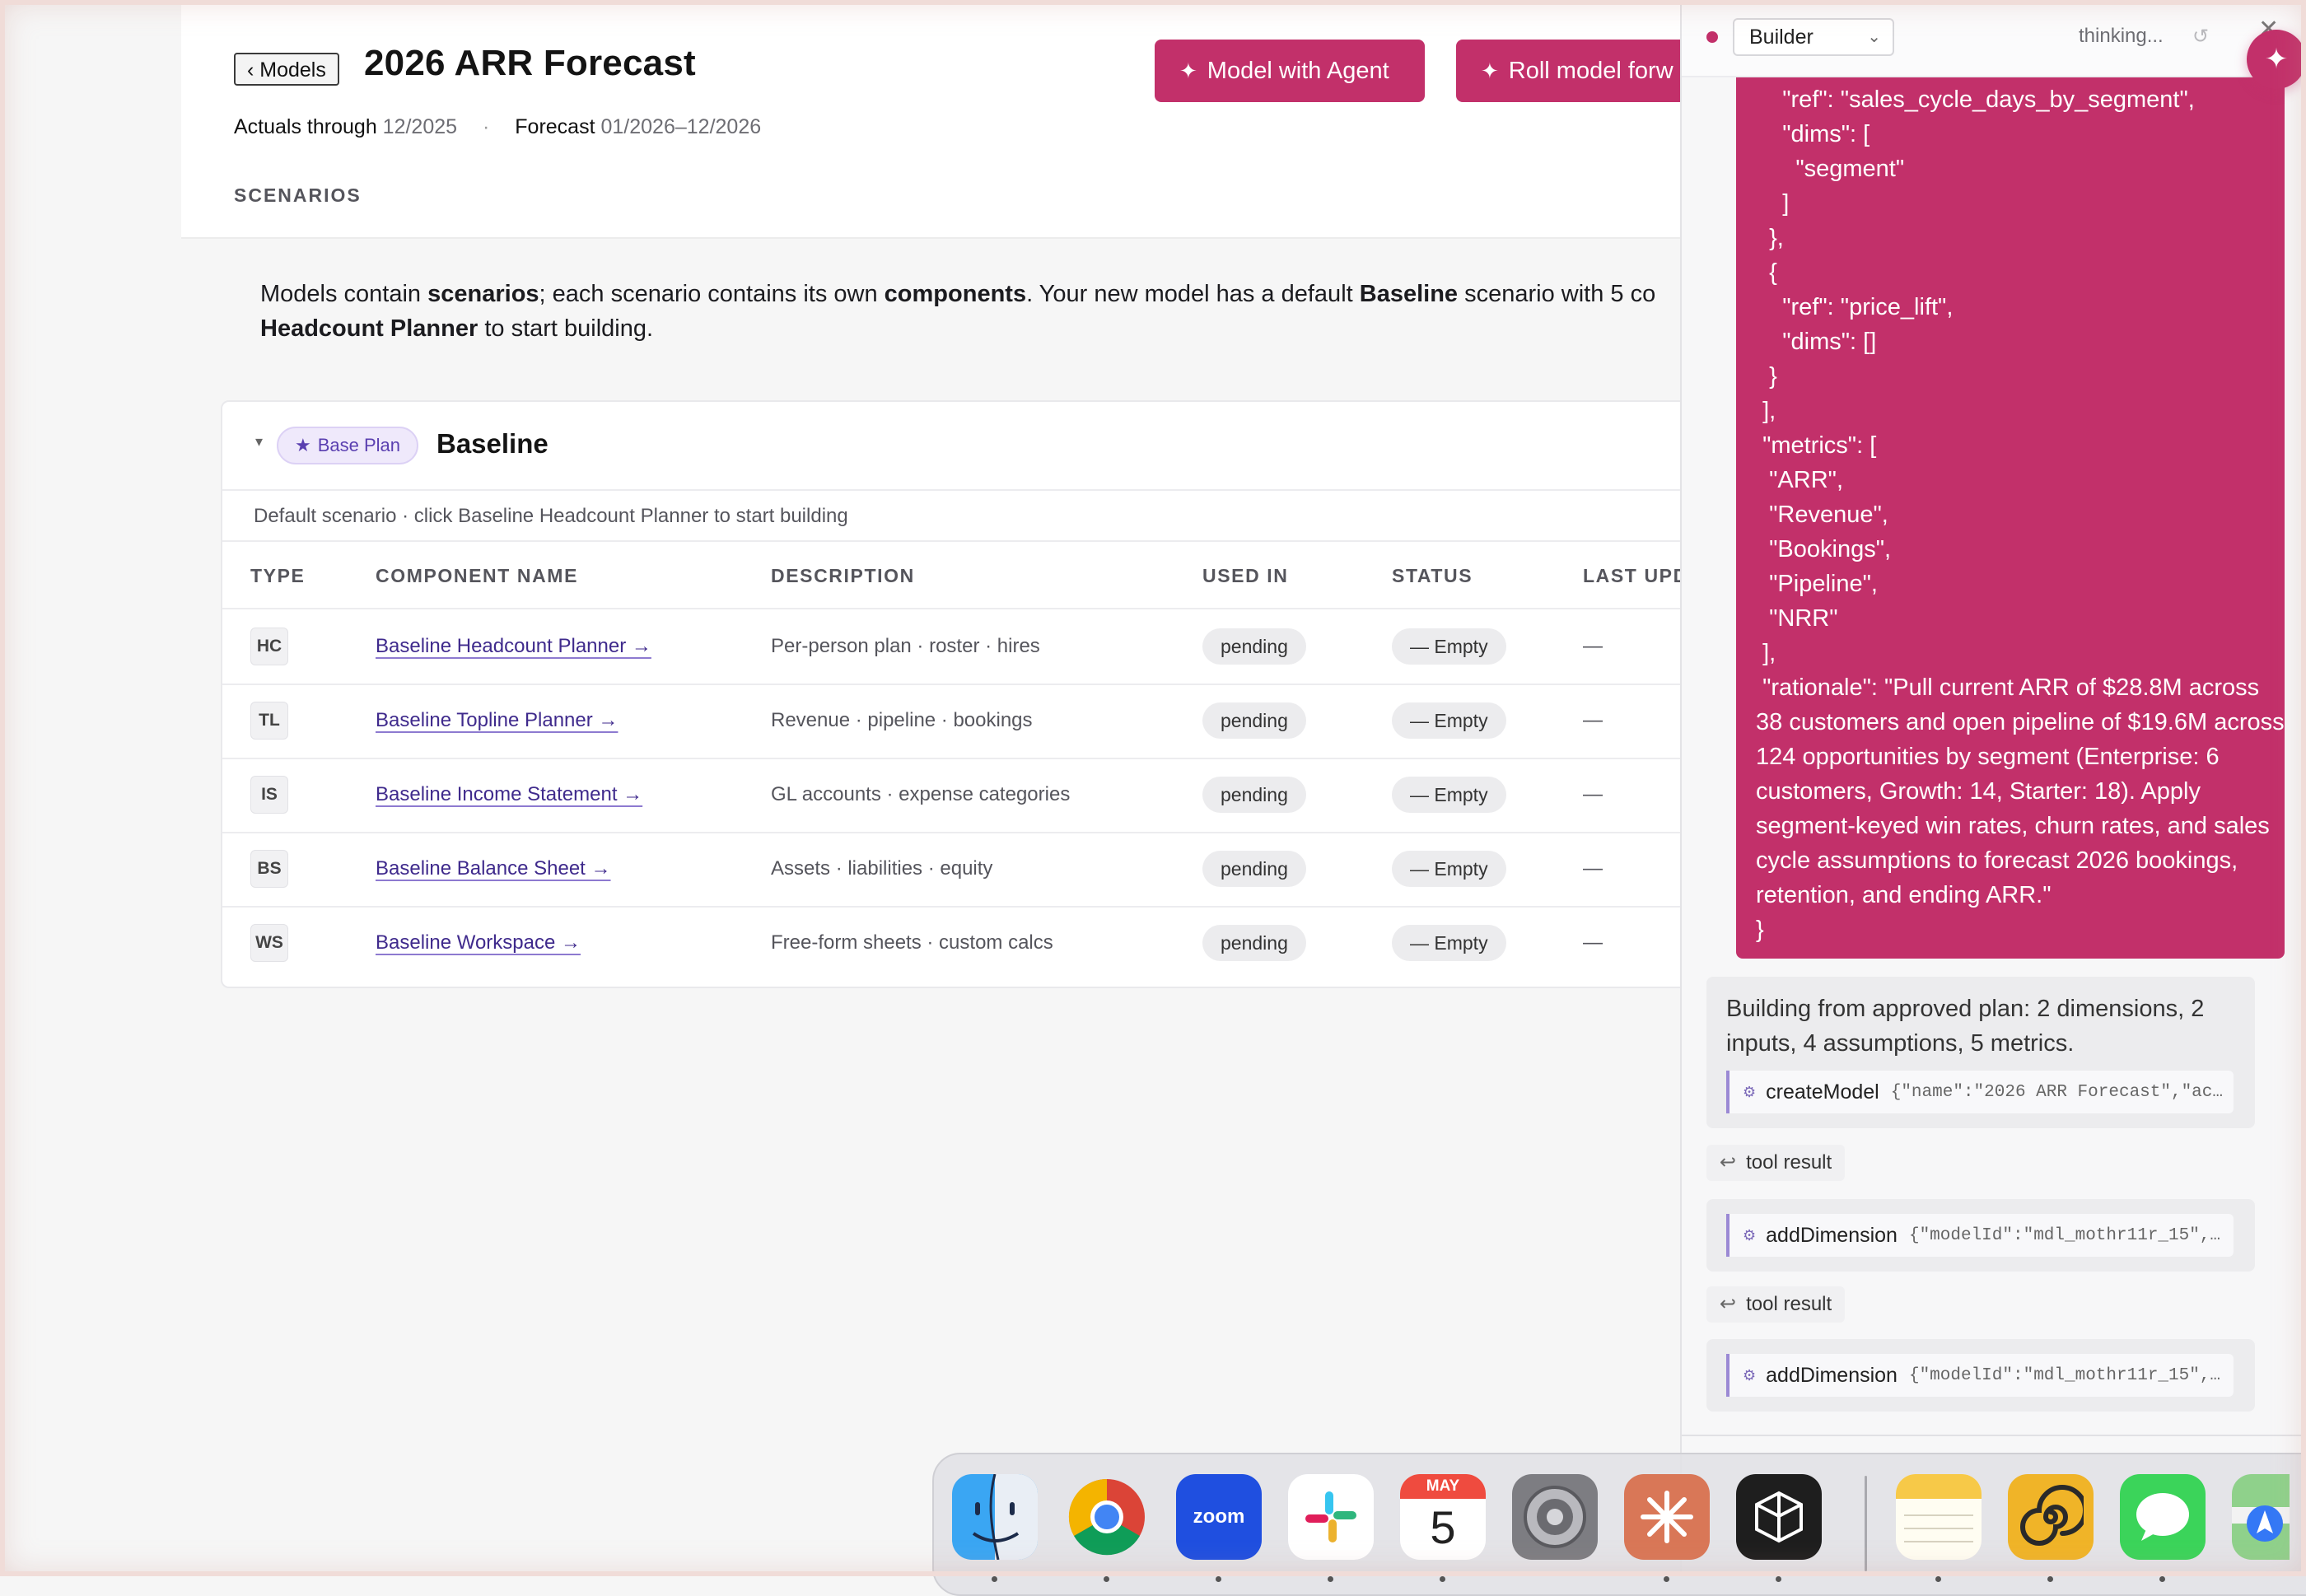  What do you see at coordinates (1443, 1517) in the screenshot?
I see `calendar-icon: MAY 5` at bounding box center [1443, 1517].